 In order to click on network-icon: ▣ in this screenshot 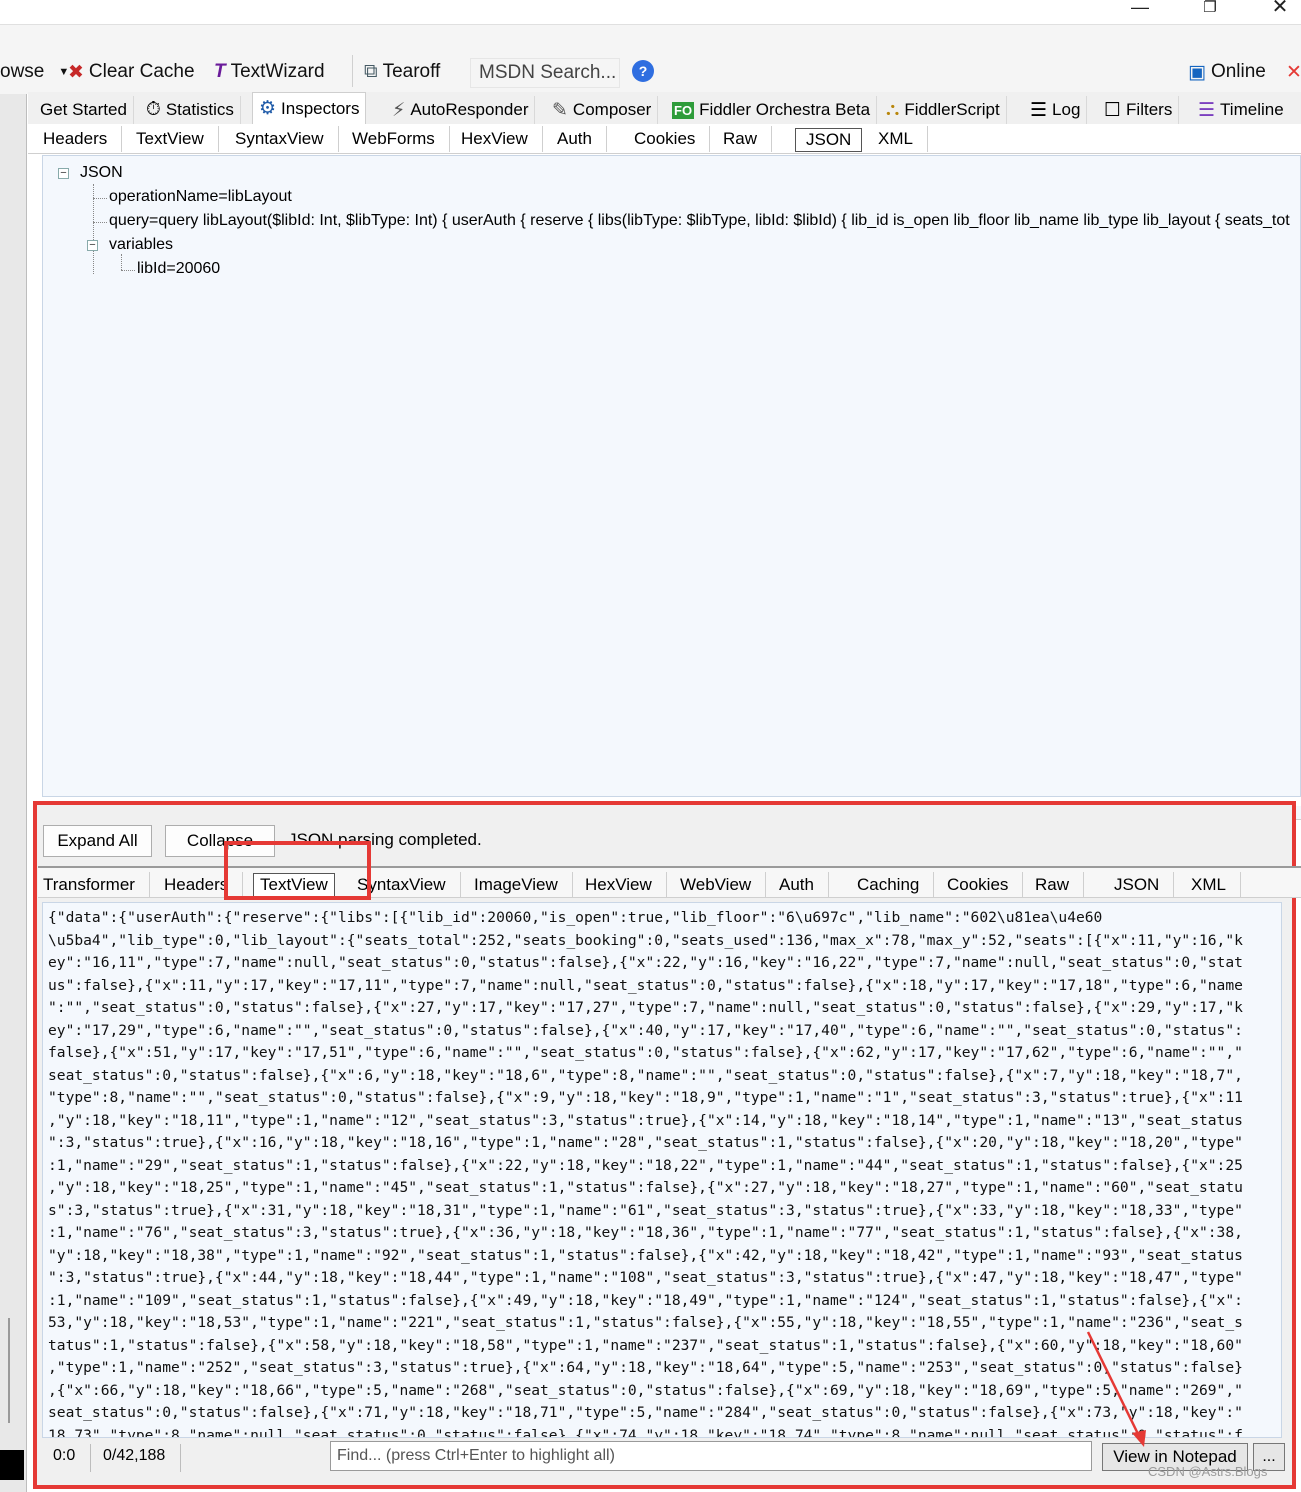, I will do `click(1197, 72)`.